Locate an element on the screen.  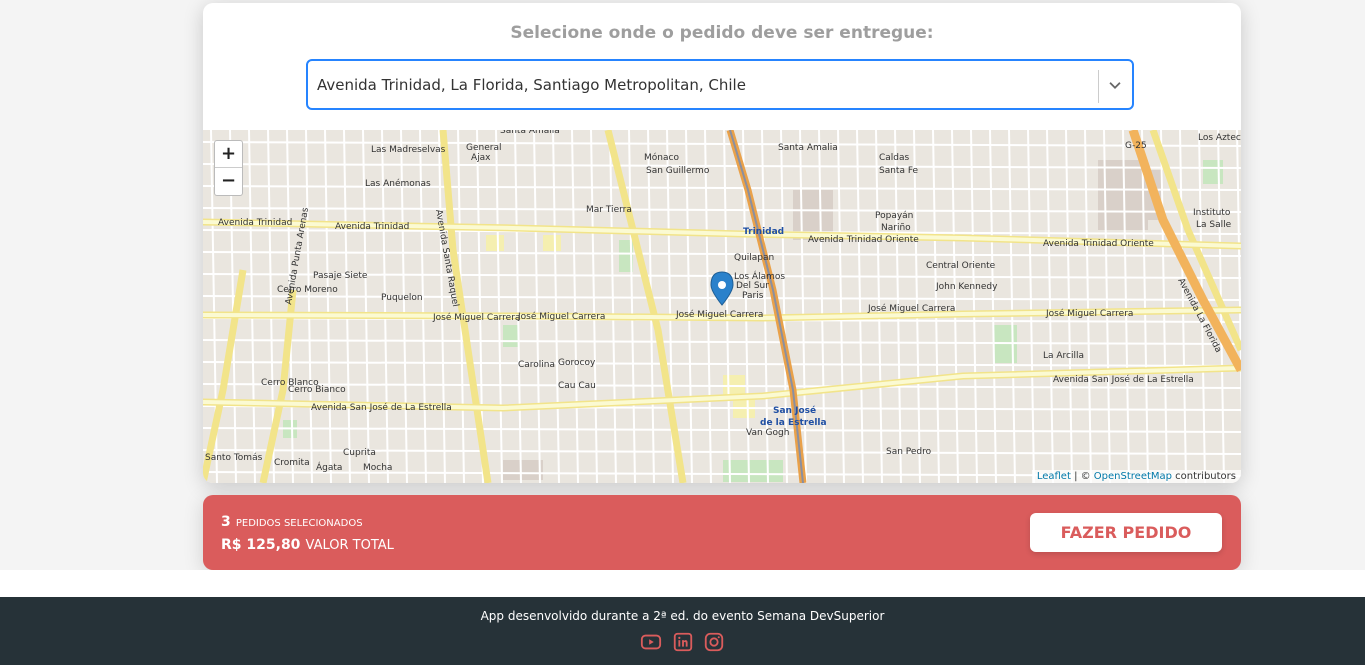
order-count-line: 3 PEDIDOS SELECIONADOS is located at coordinates (292, 520).